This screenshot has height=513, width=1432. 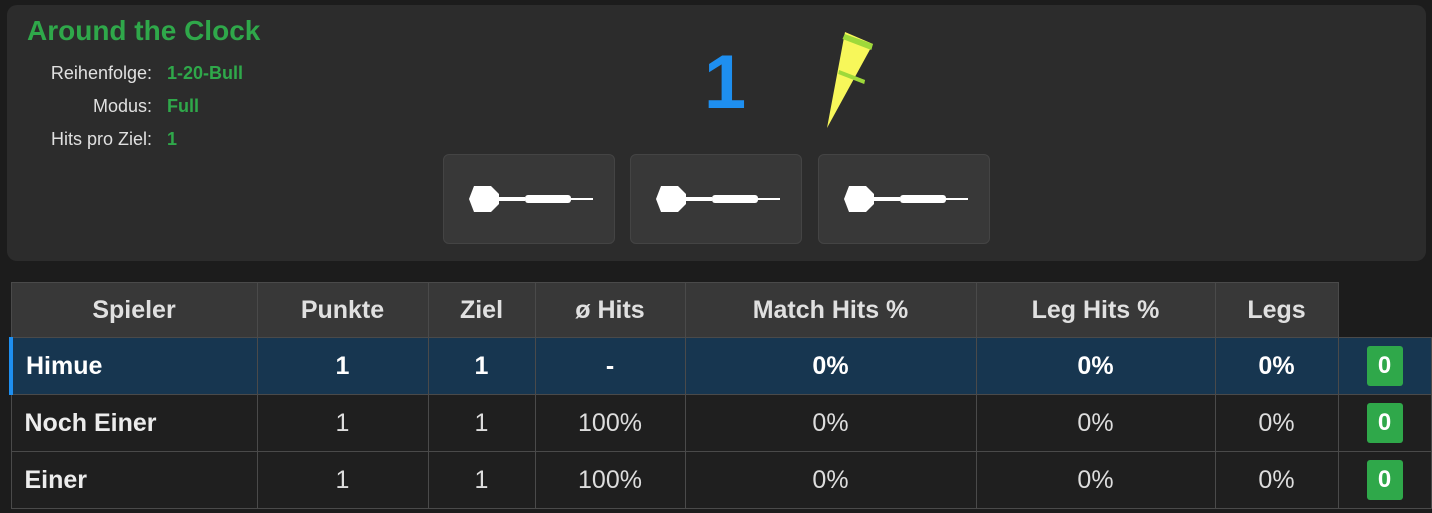 What do you see at coordinates (133, 366) in the screenshot?
I see `player-name: Himue` at bounding box center [133, 366].